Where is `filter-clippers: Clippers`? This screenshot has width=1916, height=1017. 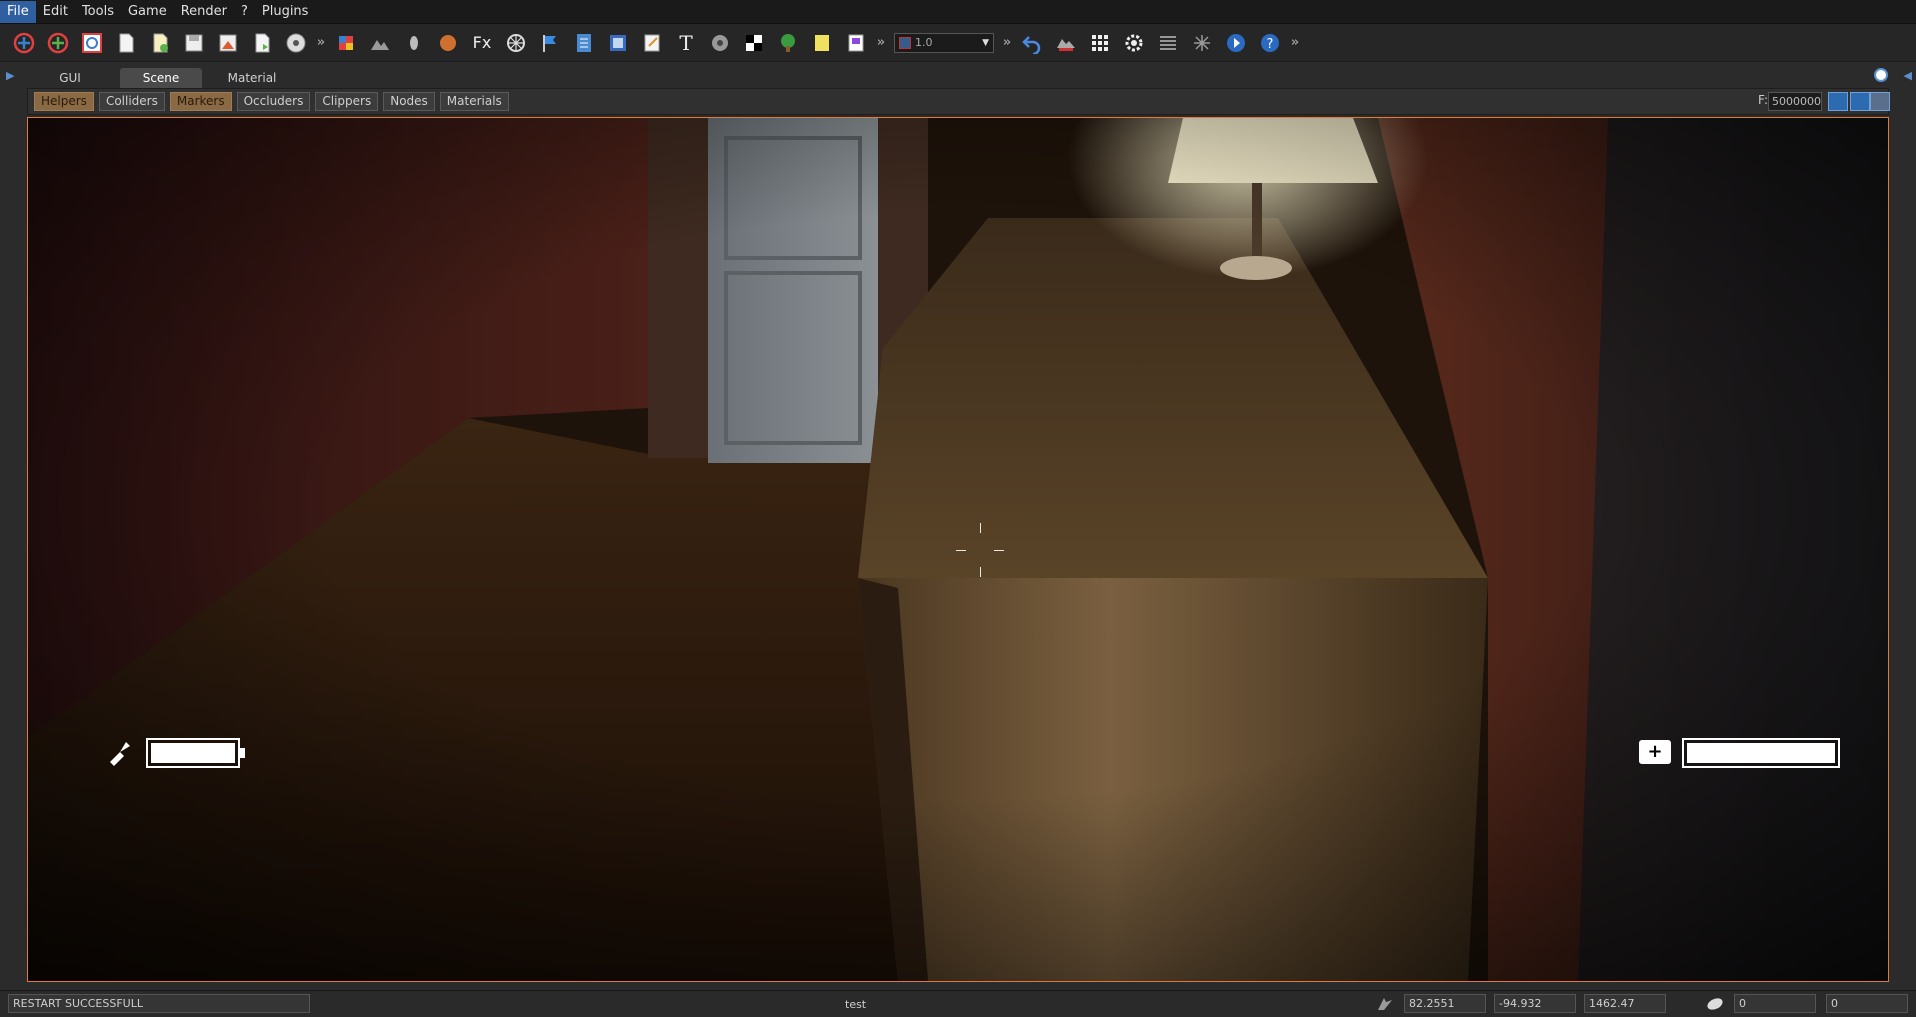
filter-clippers: Clippers is located at coordinates (346, 101).